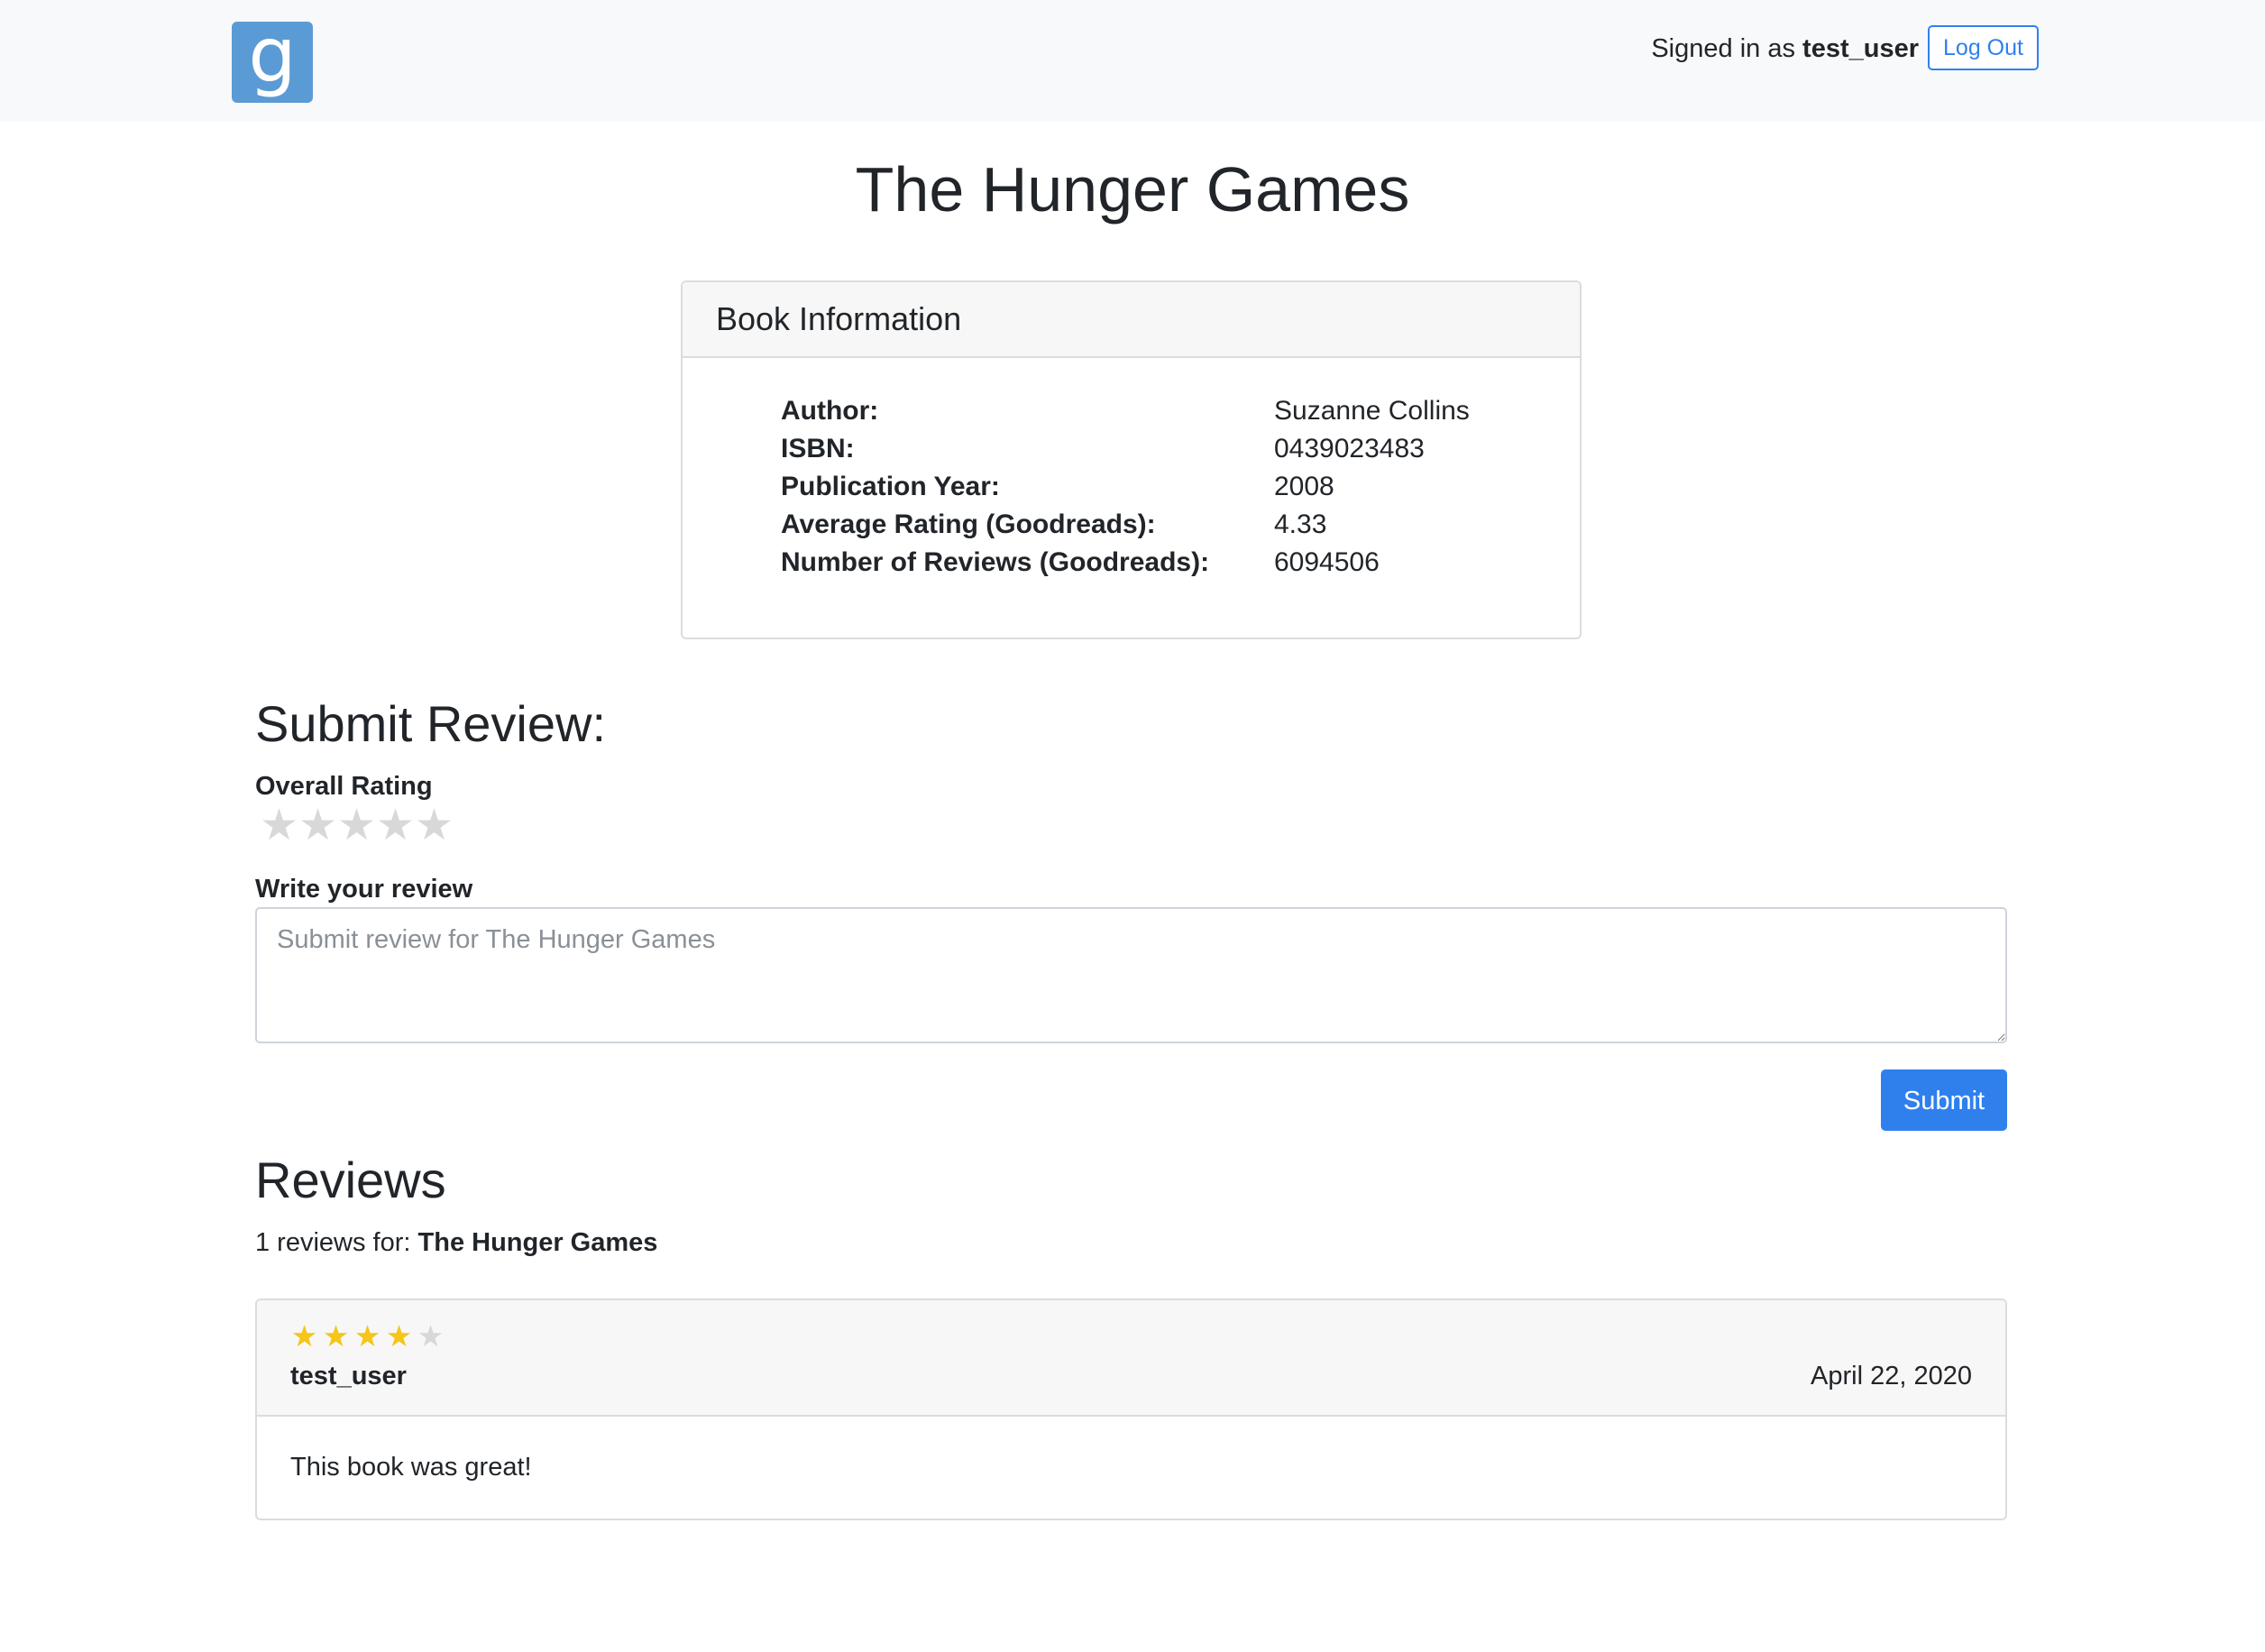  Describe the element at coordinates (1178, 411) in the screenshot. I see `info-row-author: Author: Suzanne Collins` at that location.